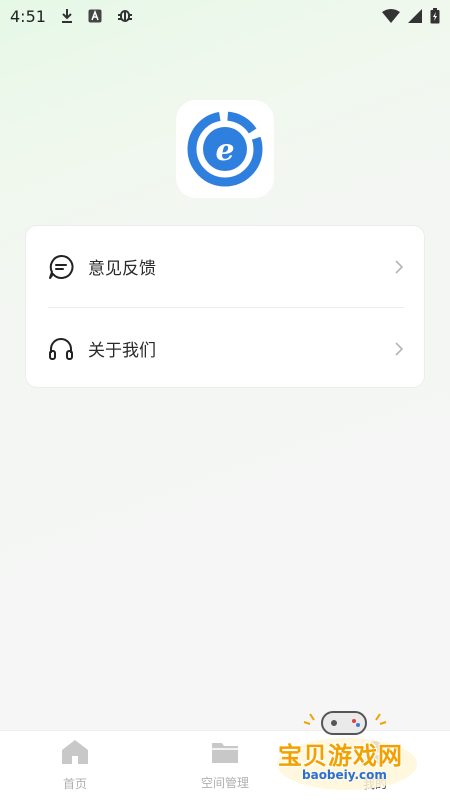 The image size is (450, 800). What do you see at coordinates (74, 784) in the screenshot?
I see `nav-label: 首页` at bounding box center [74, 784].